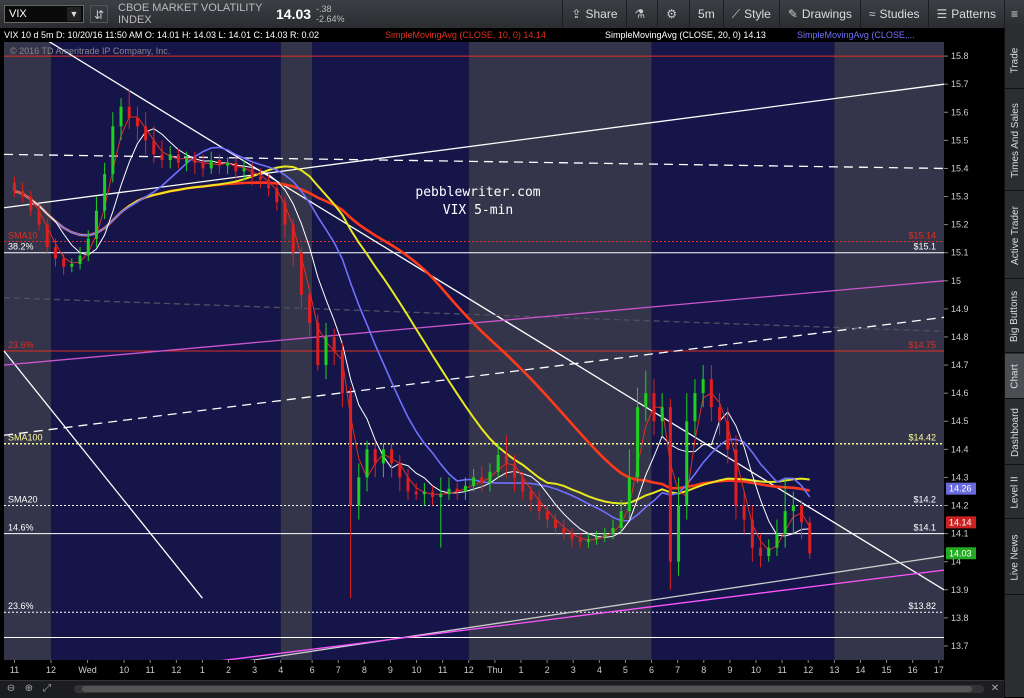 The width and height of the screenshot is (1024, 698). What do you see at coordinates (893, 14) in the screenshot?
I see `studies-button: ≈ Studies` at bounding box center [893, 14].